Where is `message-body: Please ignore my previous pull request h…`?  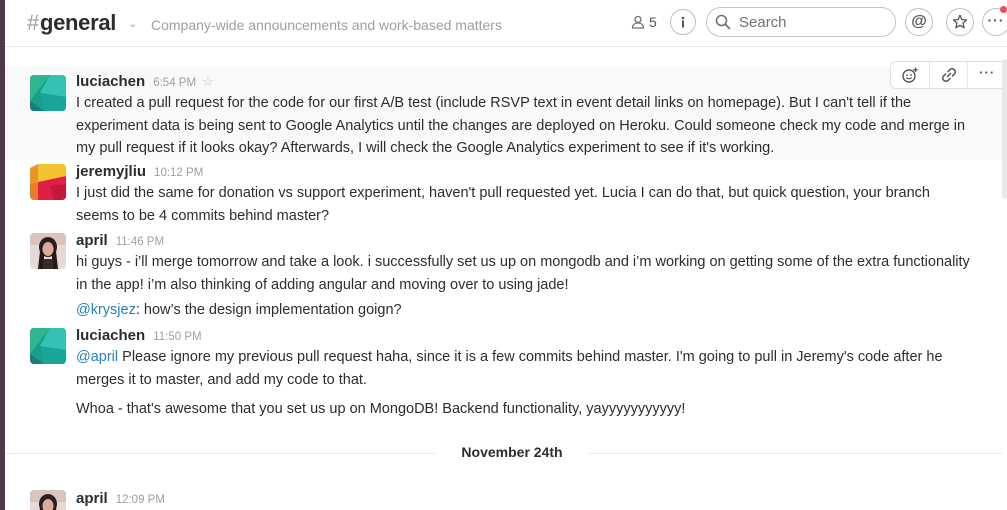
message-body: Please ignore my previous pull request h… is located at coordinates (509, 368).